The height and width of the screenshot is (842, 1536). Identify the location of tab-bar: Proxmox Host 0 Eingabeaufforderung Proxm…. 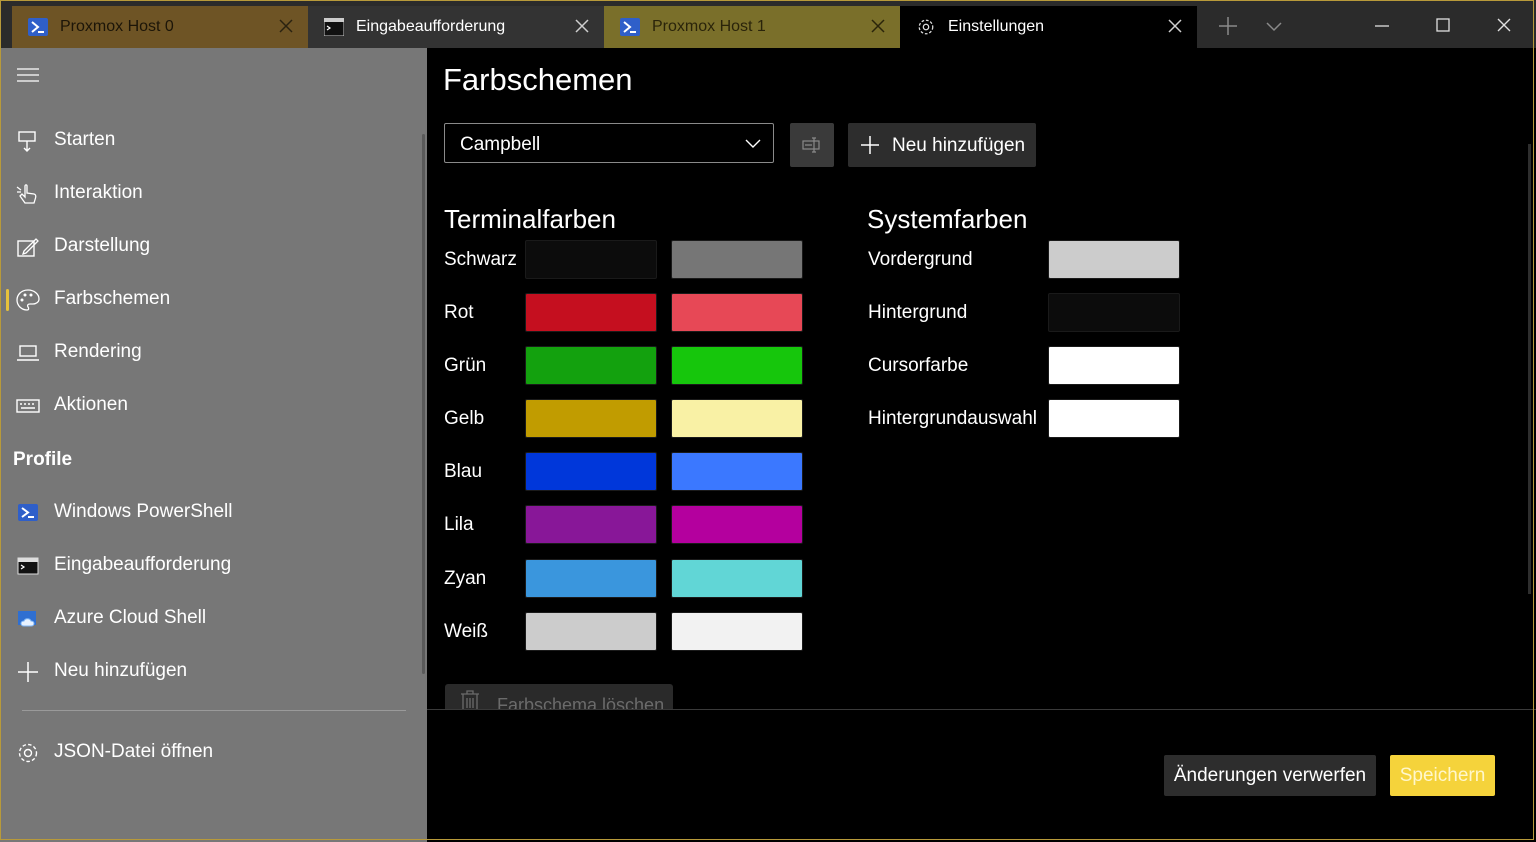
(768, 24).